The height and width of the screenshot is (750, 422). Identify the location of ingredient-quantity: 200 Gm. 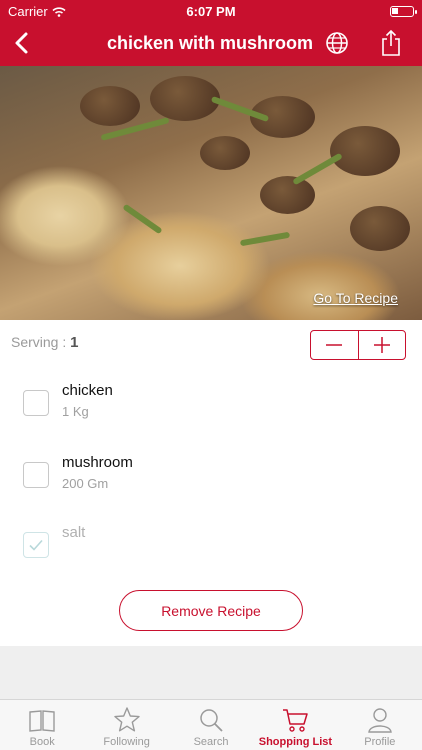
(85, 483).